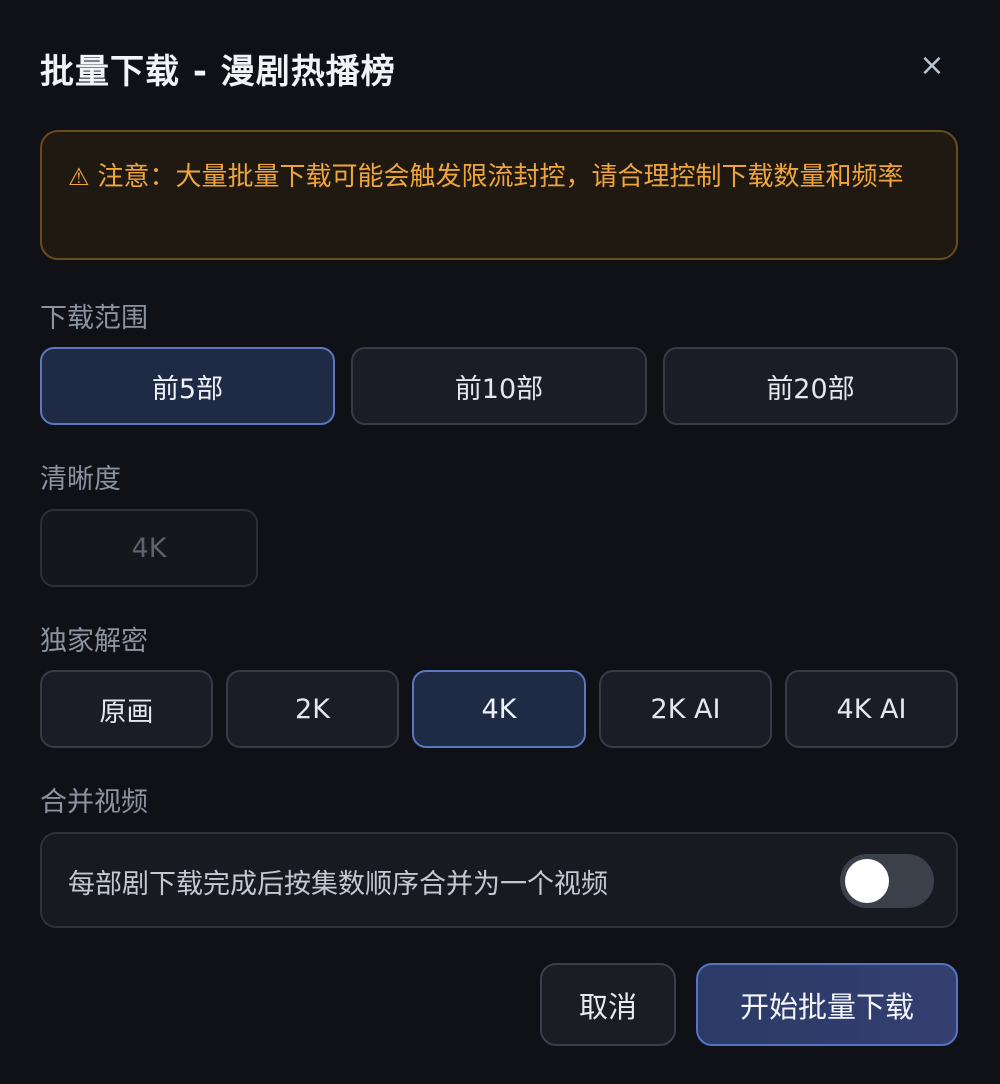 The width and height of the screenshot is (1000, 1084). What do you see at coordinates (187, 386) in the screenshot?
I see `range-option-top5: 前5部` at bounding box center [187, 386].